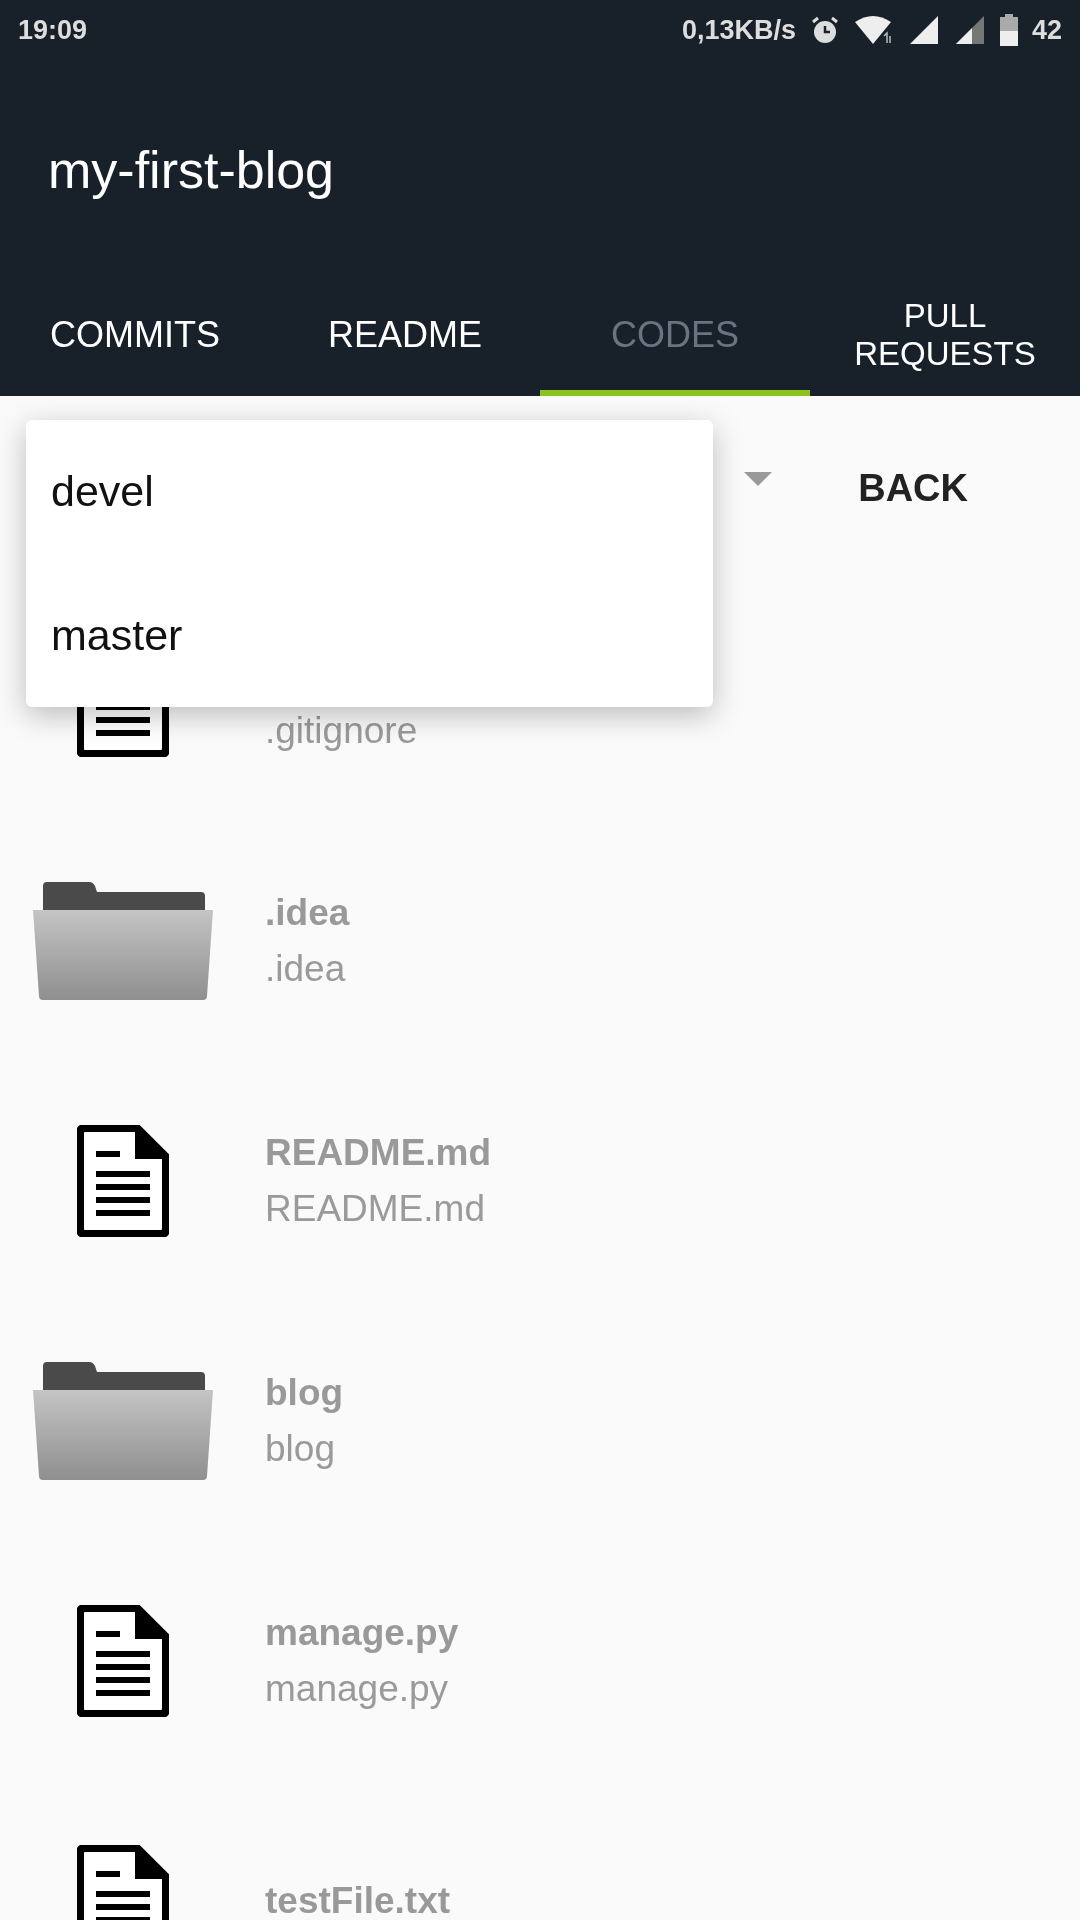 The height and width of the screenshot is (1920, 1080). Describe the element at coordinates (738, 30) in the screenshot. I see `network-speed: 0,13KB/s` at that location.